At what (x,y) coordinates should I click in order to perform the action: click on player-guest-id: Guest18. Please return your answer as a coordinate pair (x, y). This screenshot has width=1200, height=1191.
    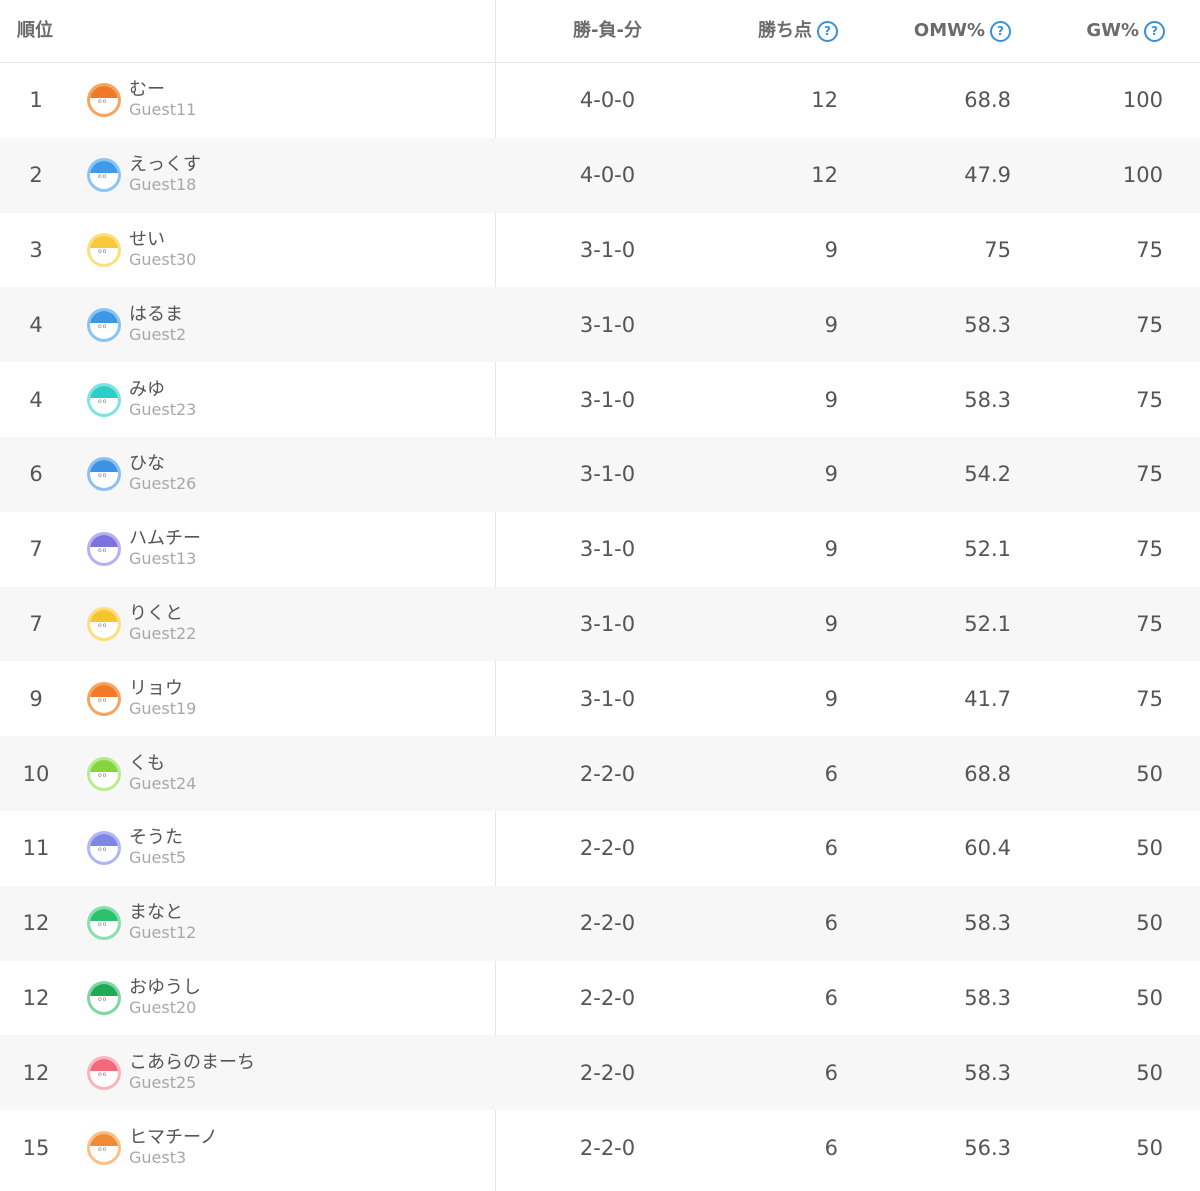
    Looking at the image, I should click on (163, 185).